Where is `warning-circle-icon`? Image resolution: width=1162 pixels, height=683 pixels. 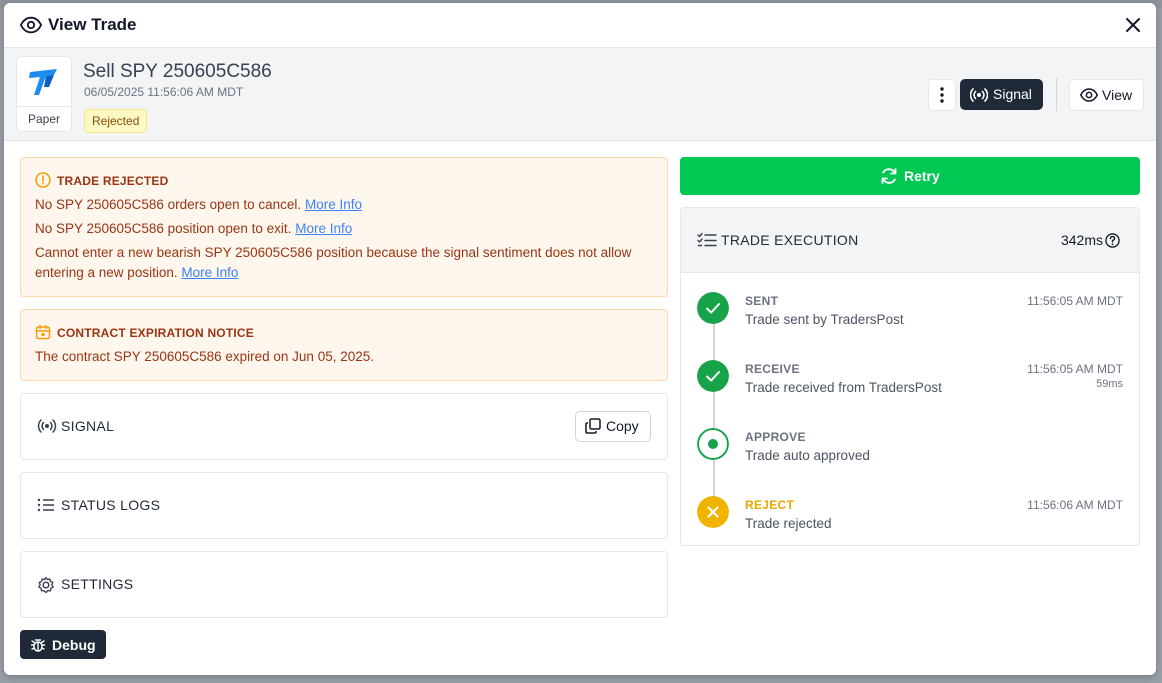 warning-circle-icon is located at coordinates (43, 180).